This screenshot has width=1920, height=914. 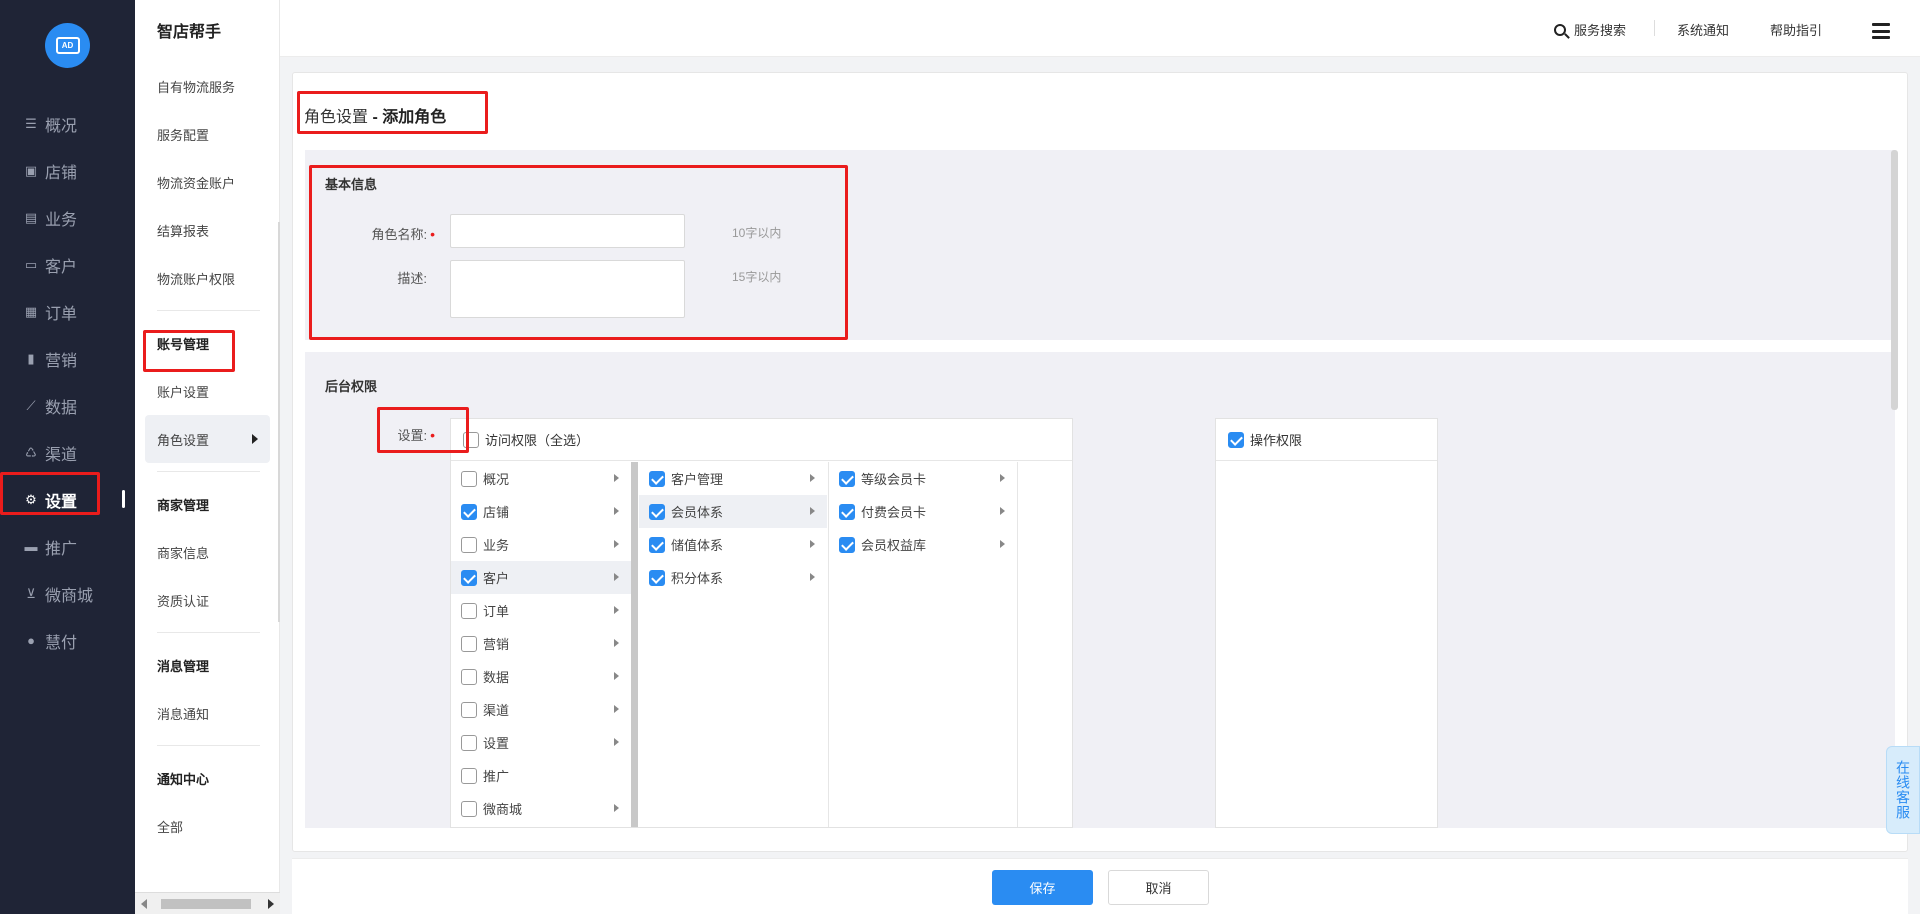 What do you see at coordinates (207, 86) in the screenshot?
I see `subnav-item: 自有物流服务` at bounding box center [207, 86].